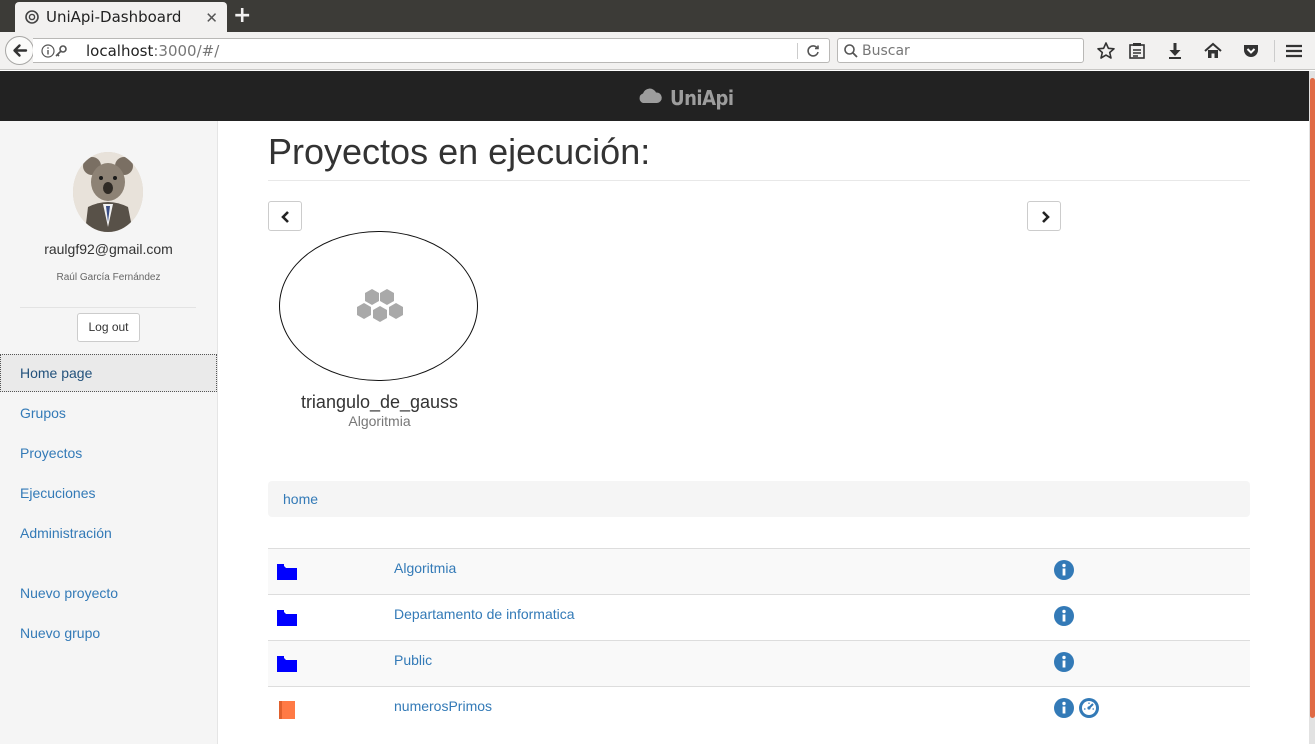  Describe the element at coordinates (797, 51) in the screenshot. I see `url-separator` at that location.